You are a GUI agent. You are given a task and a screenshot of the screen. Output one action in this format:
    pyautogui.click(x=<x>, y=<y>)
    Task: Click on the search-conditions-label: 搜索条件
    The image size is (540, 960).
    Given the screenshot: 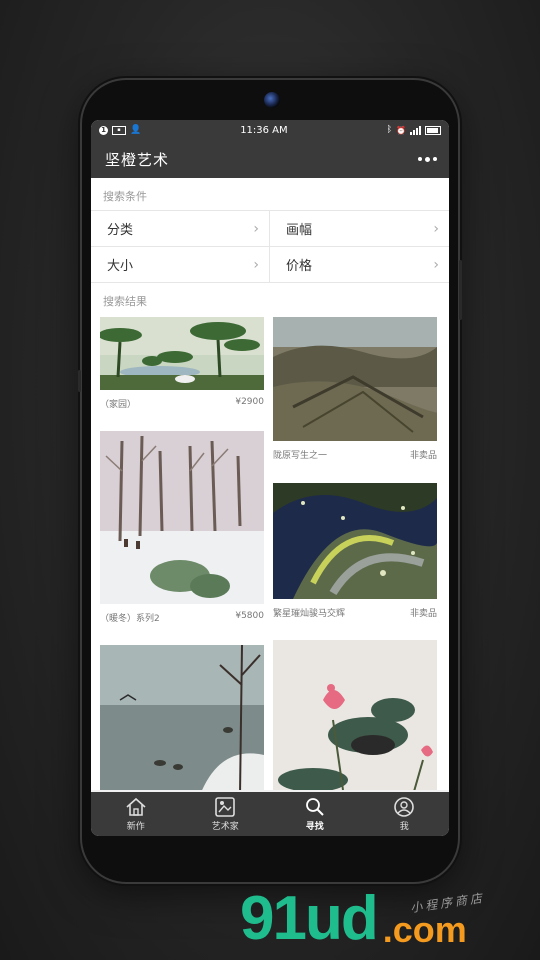 What is the action you would take?
    pyautogui.click(x=125, y=196)
    